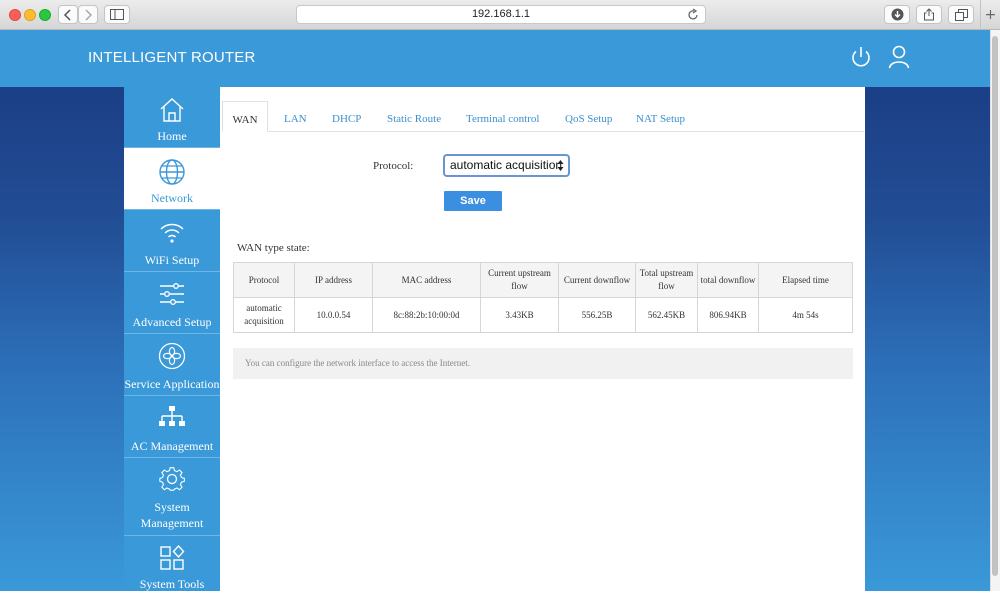  What do you see at coordinates (172, 198) in the screenshot?
I see `sidebar-item-label: Network` at bounding box center [172, 198].